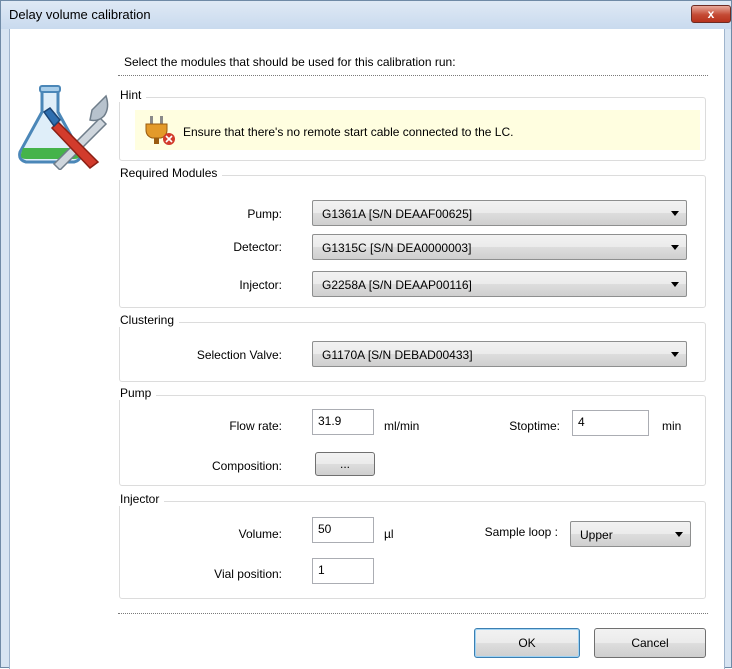  What do you see at coordinates (499, 213) in the screenshot?
I see `pump-select: G1361A [S/N DEAAF00625]` at bounding box center [499, 213].